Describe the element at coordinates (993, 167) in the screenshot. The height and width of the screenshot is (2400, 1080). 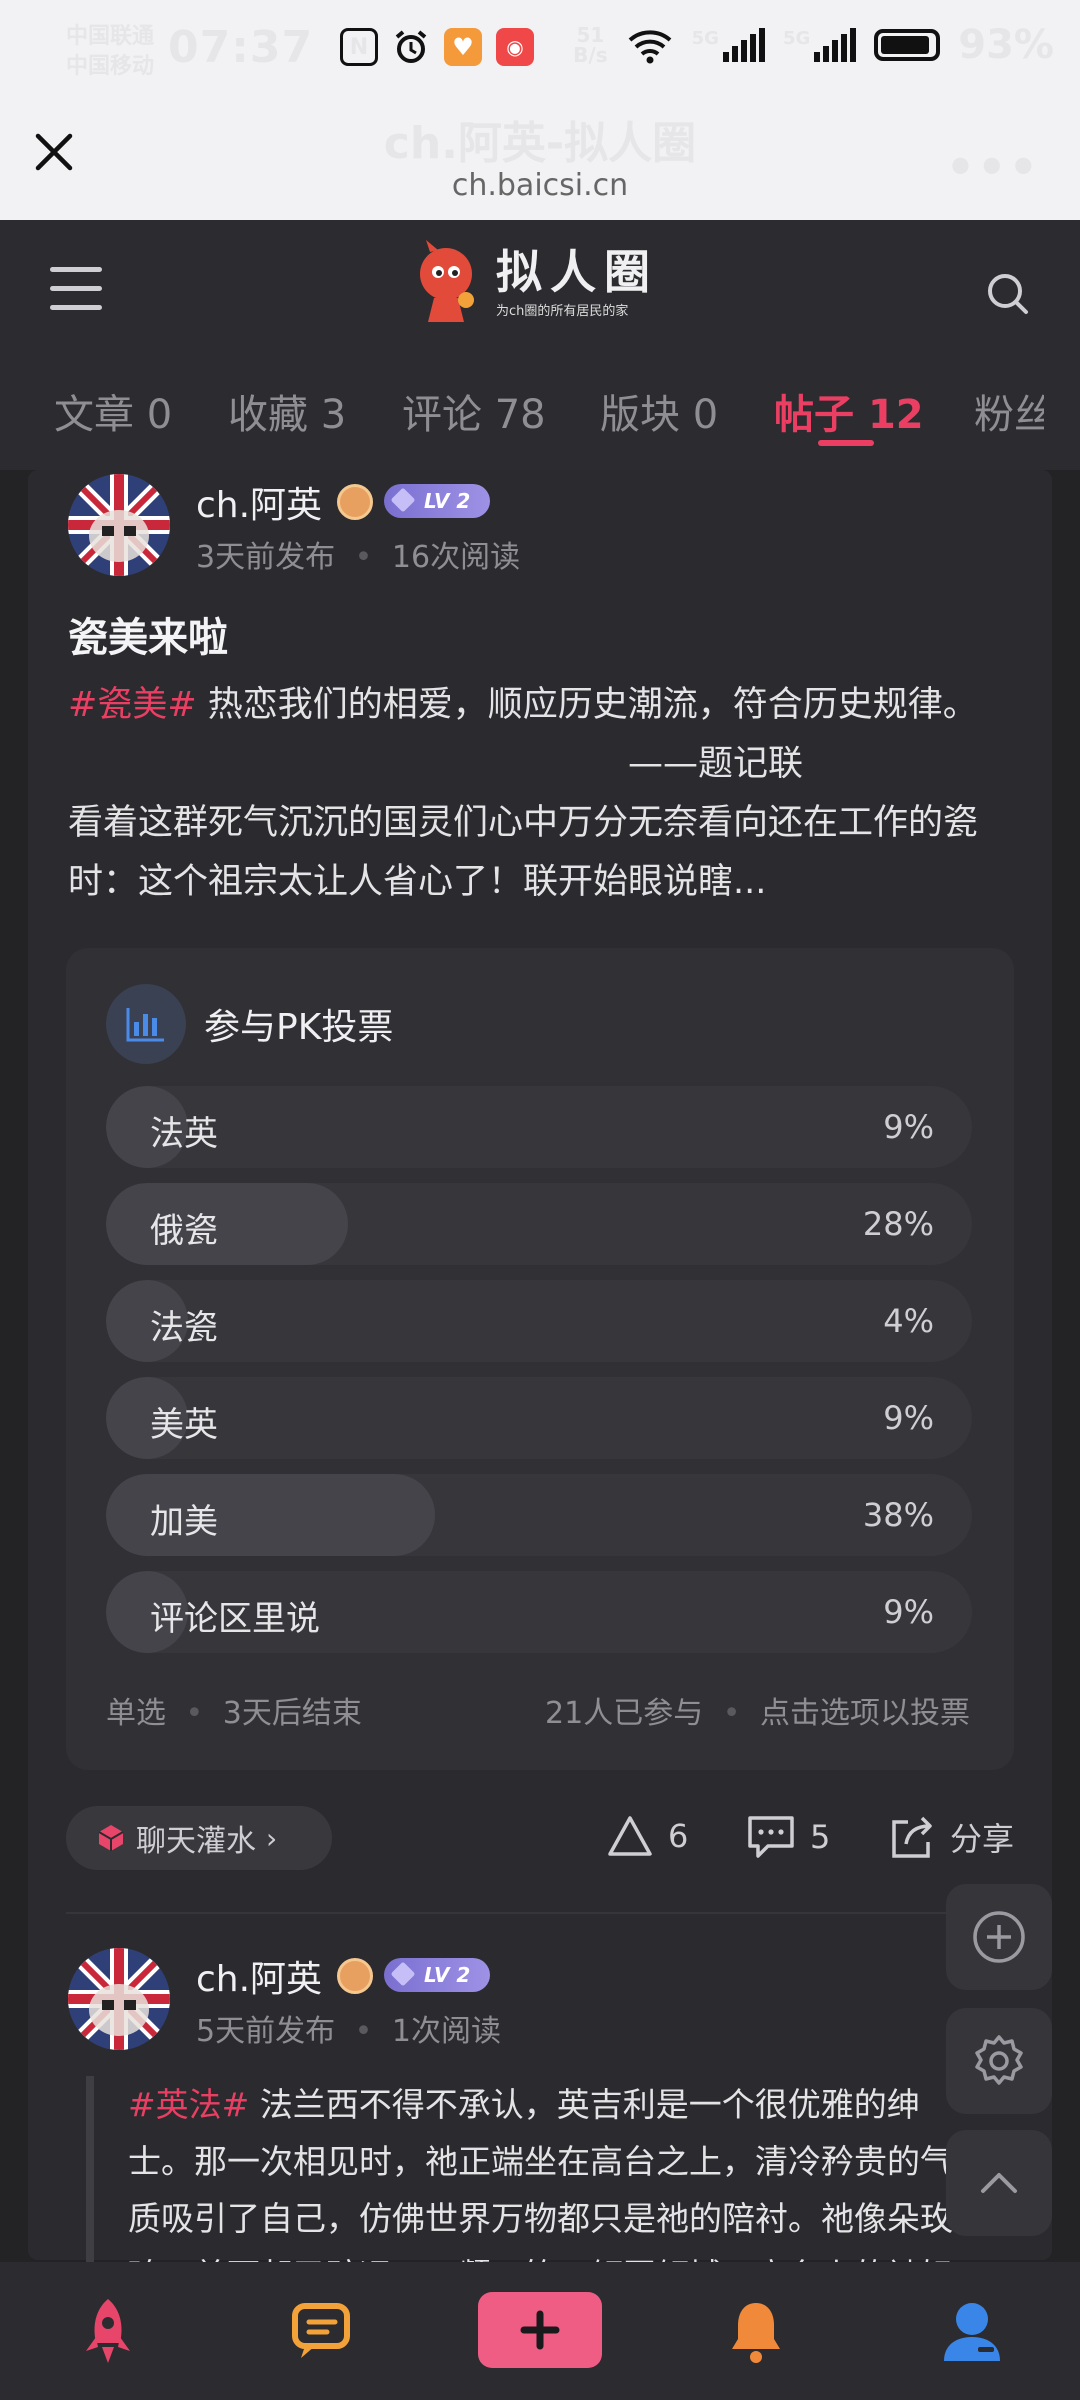
I see `more-menu-icon: •••` at that location.